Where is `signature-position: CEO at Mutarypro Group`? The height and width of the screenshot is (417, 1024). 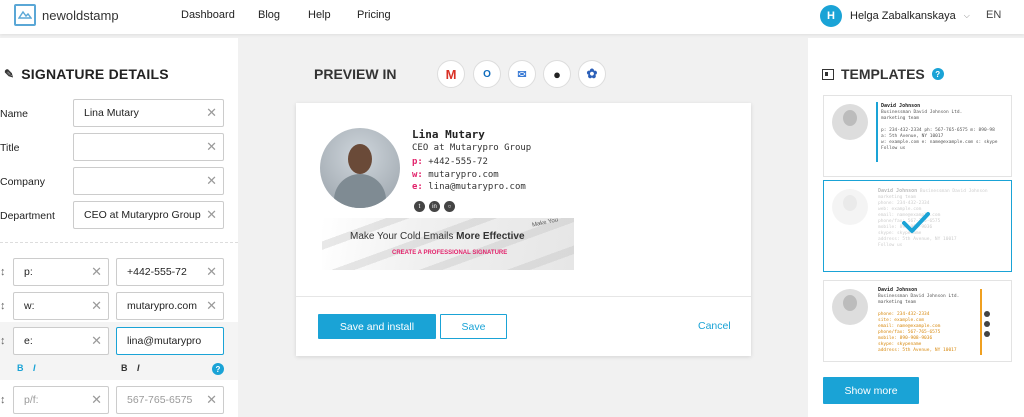
signature-position: CEO at Mutarypro Group is located at coordinates (472, 148).